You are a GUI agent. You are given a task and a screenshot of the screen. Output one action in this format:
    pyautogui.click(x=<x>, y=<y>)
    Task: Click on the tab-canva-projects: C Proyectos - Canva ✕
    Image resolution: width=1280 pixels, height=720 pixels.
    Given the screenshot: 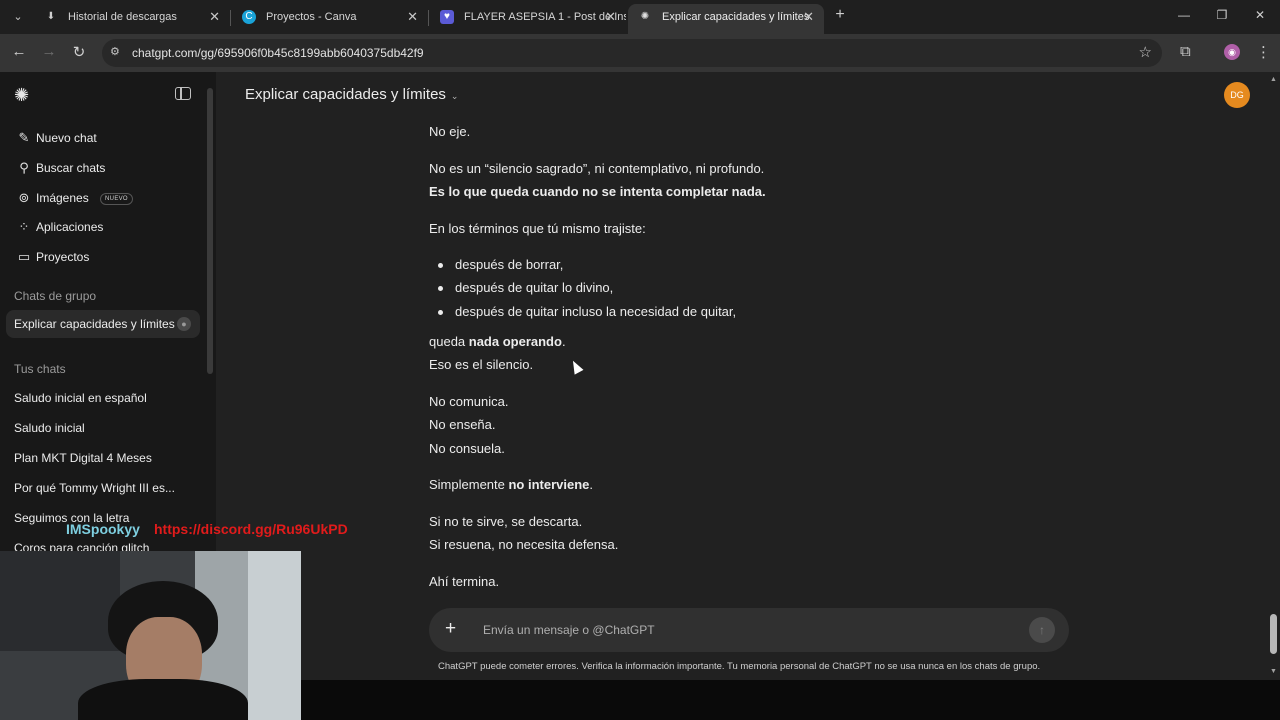 What is the action you would take?
    pyautogui.click(x=330, y=19)
    